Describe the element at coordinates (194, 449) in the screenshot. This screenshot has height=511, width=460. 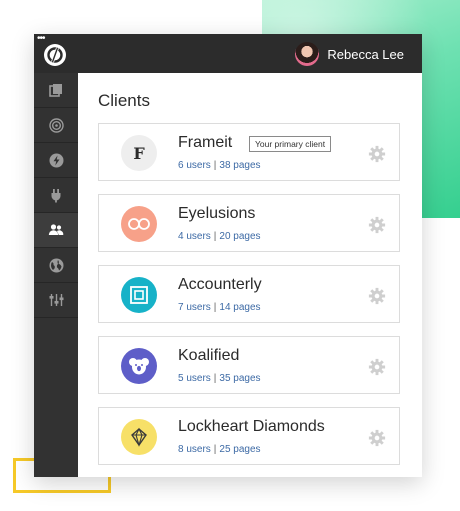
I see `client-users-link: 8 users` at that location.